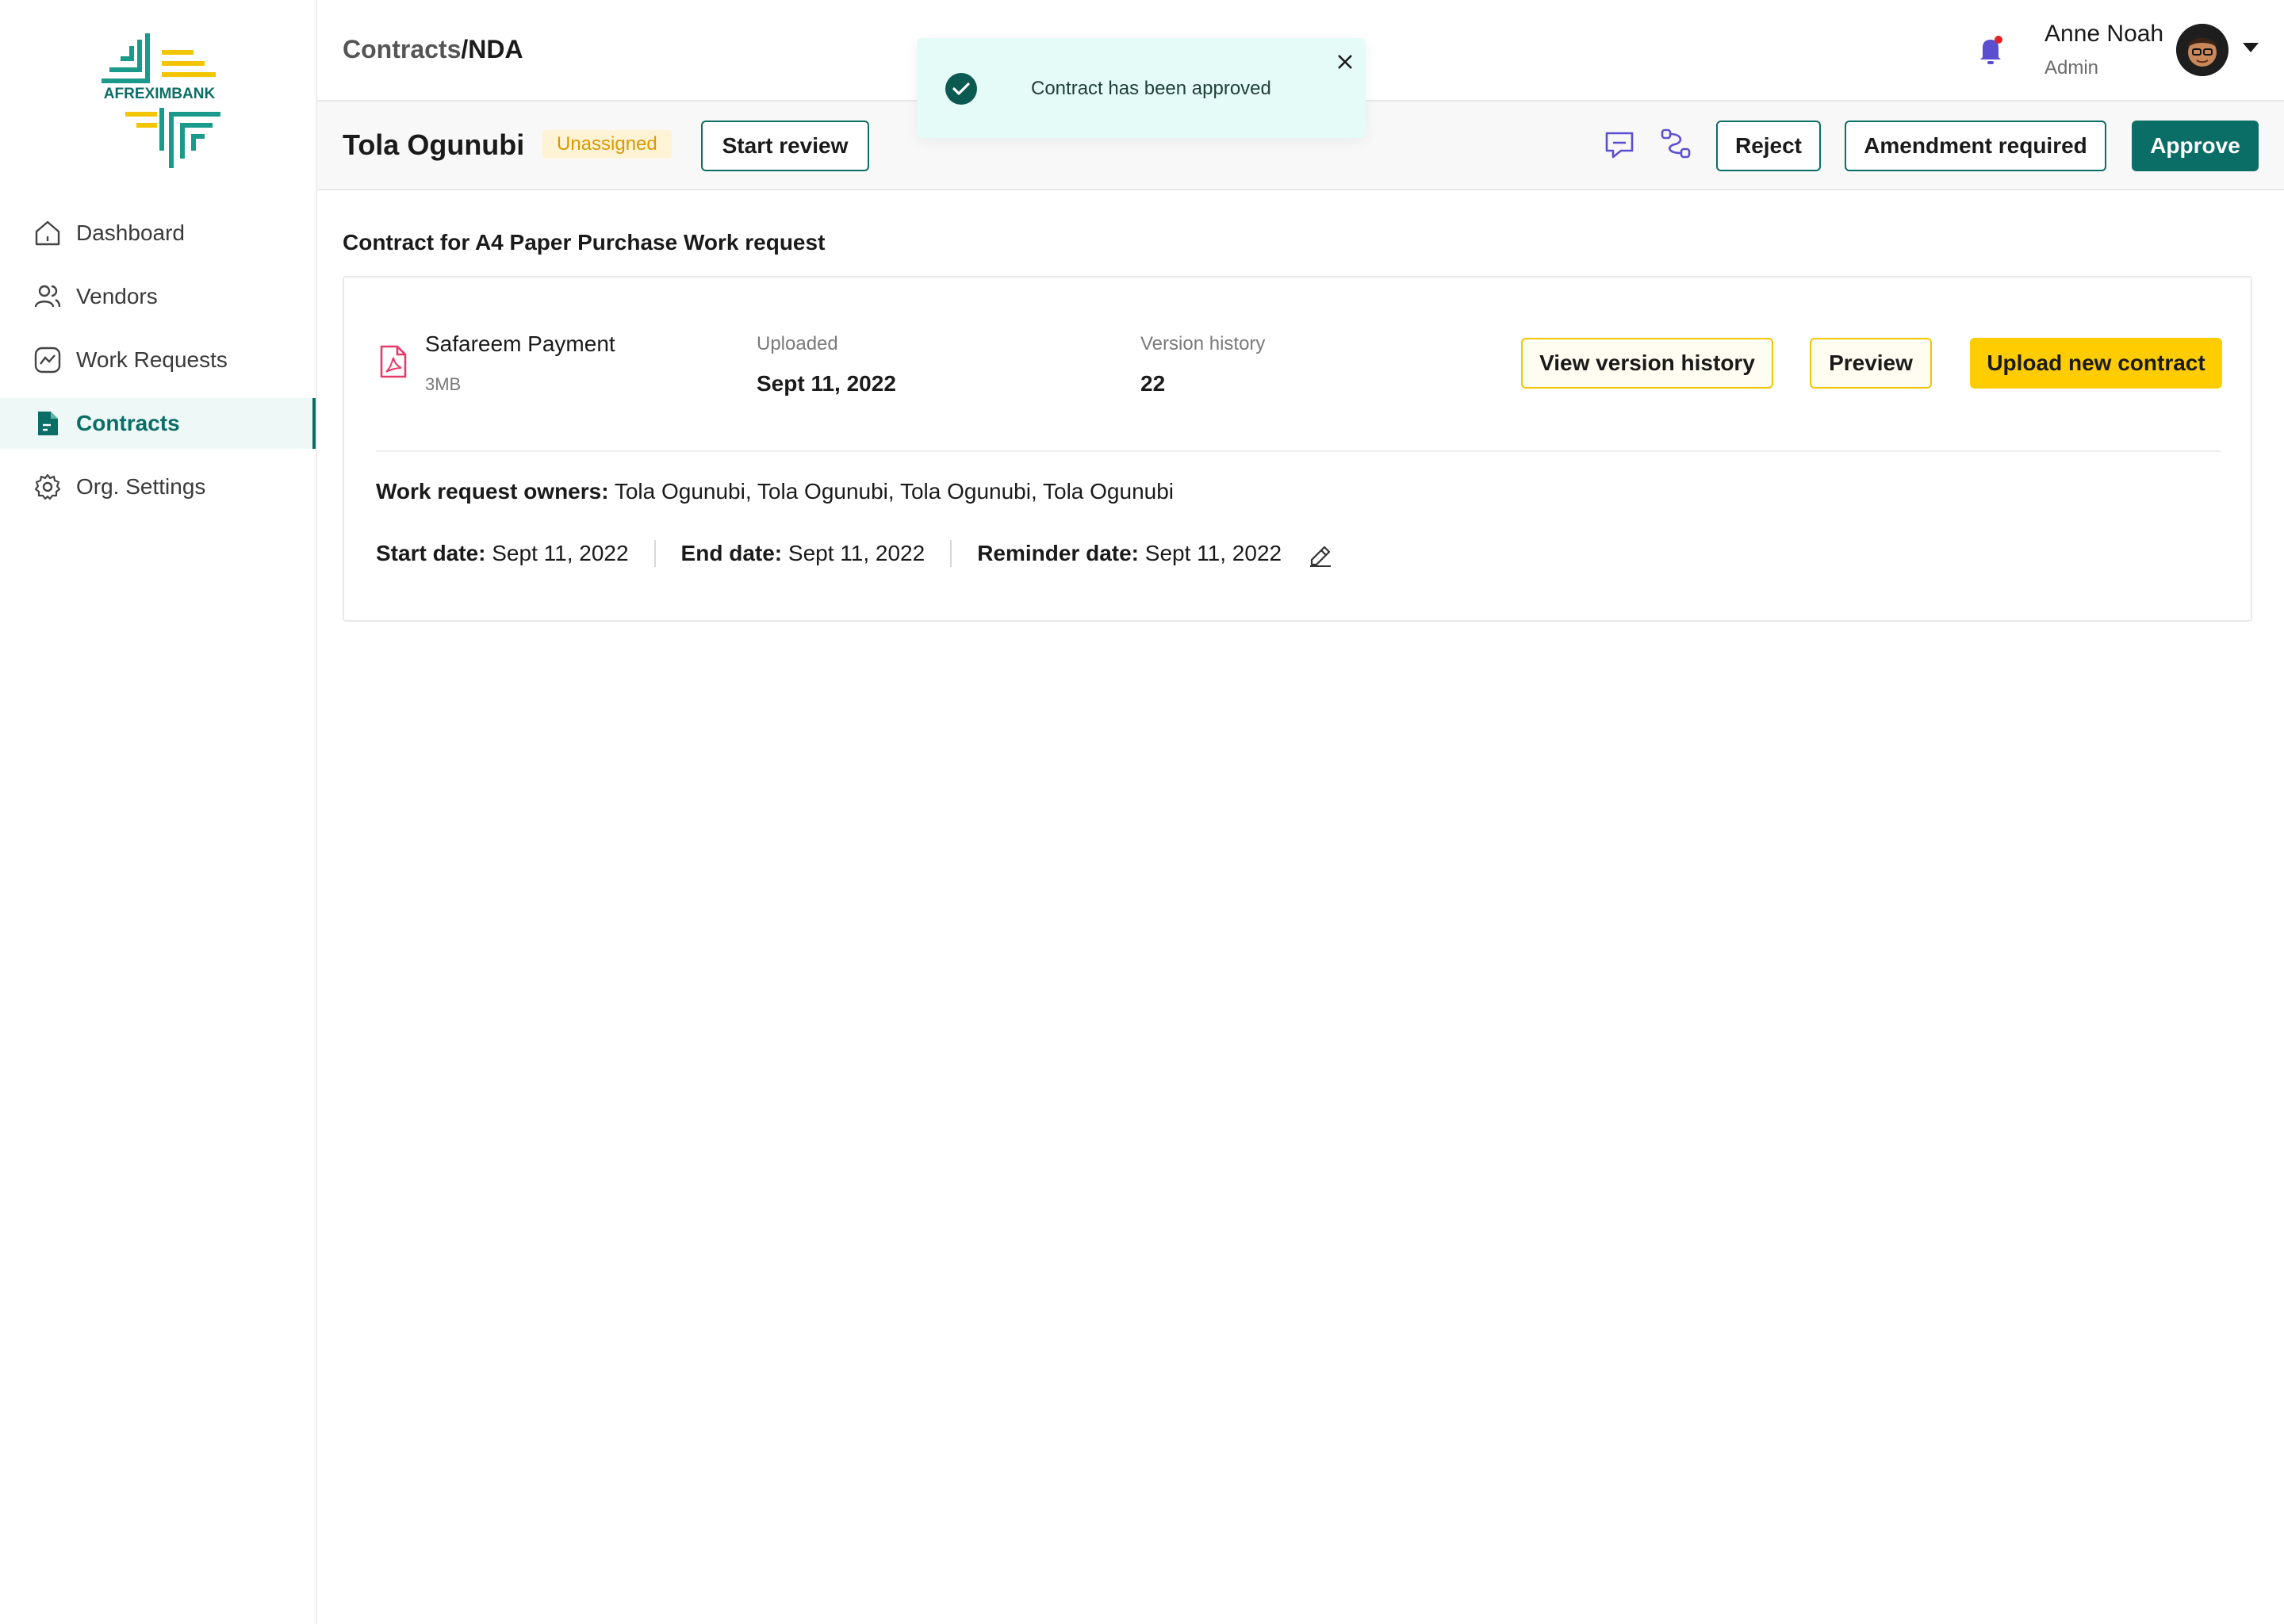  I want to click on gear-icon, so click(47, 487).